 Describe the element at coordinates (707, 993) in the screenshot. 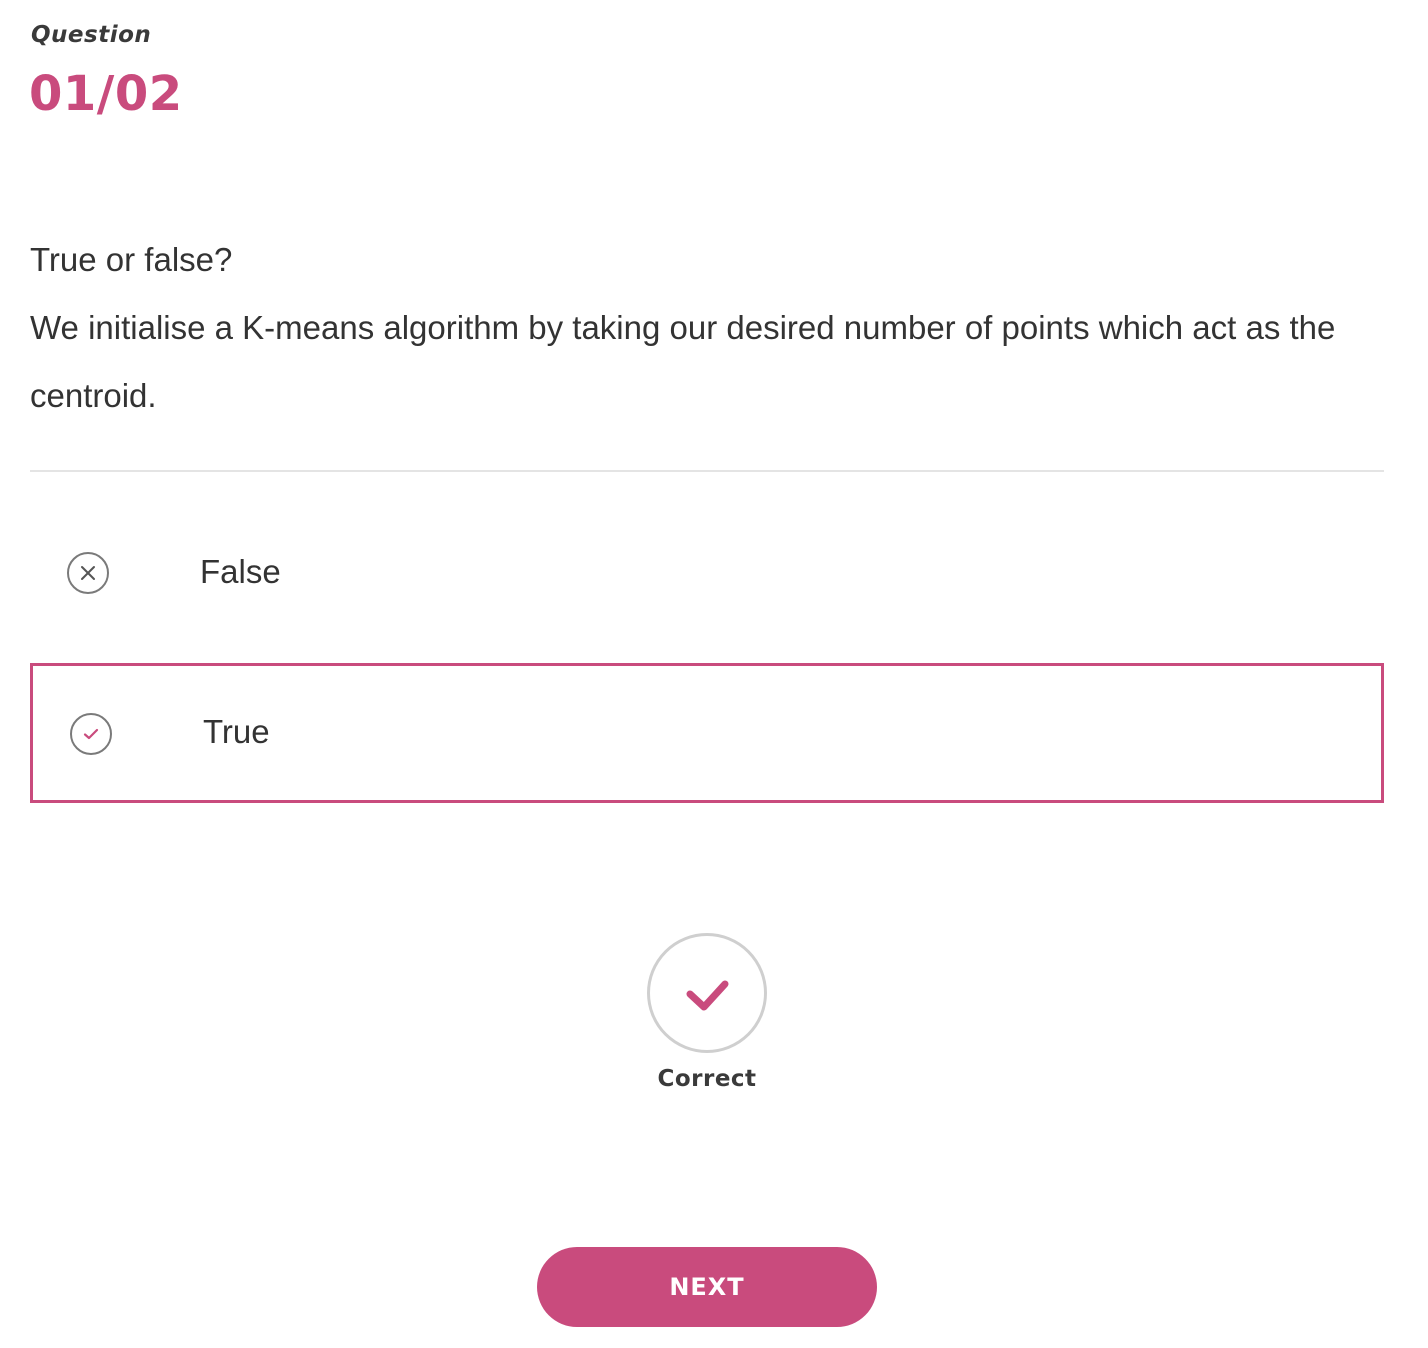

I see `check-icon` at that location.